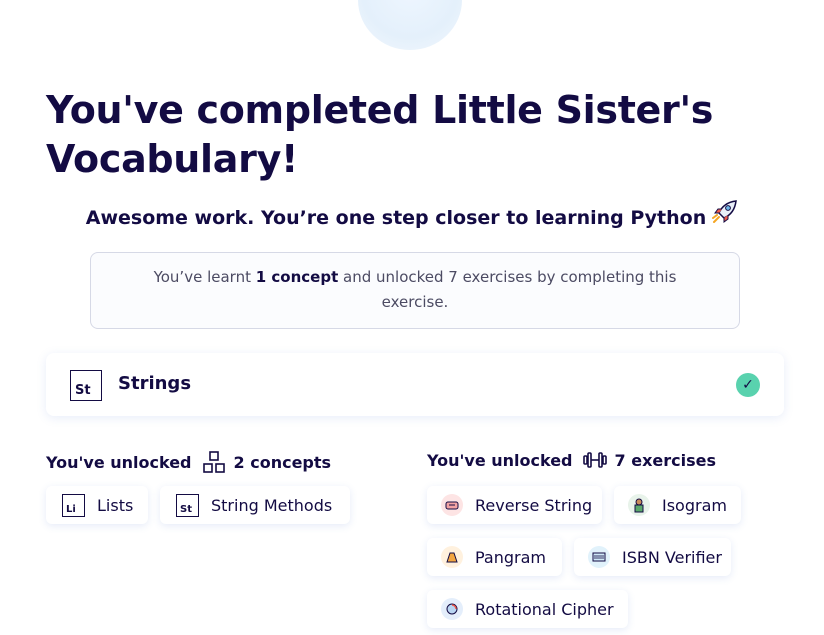  What do you see at coordinates (115, 505) in the screenshot?
I see `concept-label: Lists` at bounding box center [115, 505].